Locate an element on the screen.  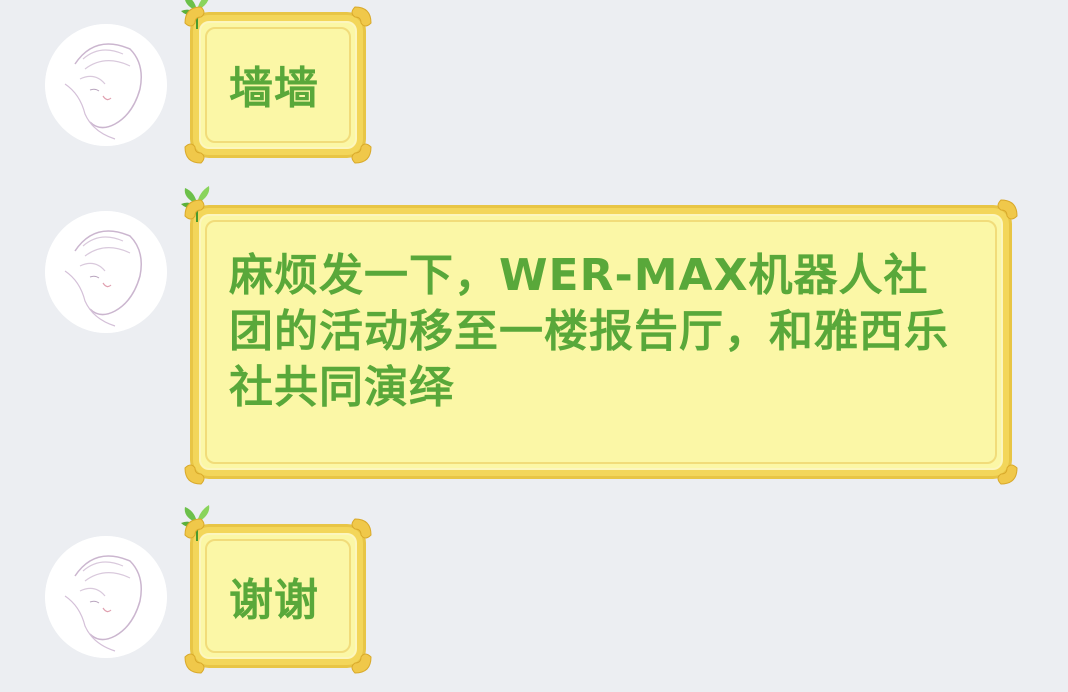
message-bubble: 墙墙 is located at coordinates (276, 82).